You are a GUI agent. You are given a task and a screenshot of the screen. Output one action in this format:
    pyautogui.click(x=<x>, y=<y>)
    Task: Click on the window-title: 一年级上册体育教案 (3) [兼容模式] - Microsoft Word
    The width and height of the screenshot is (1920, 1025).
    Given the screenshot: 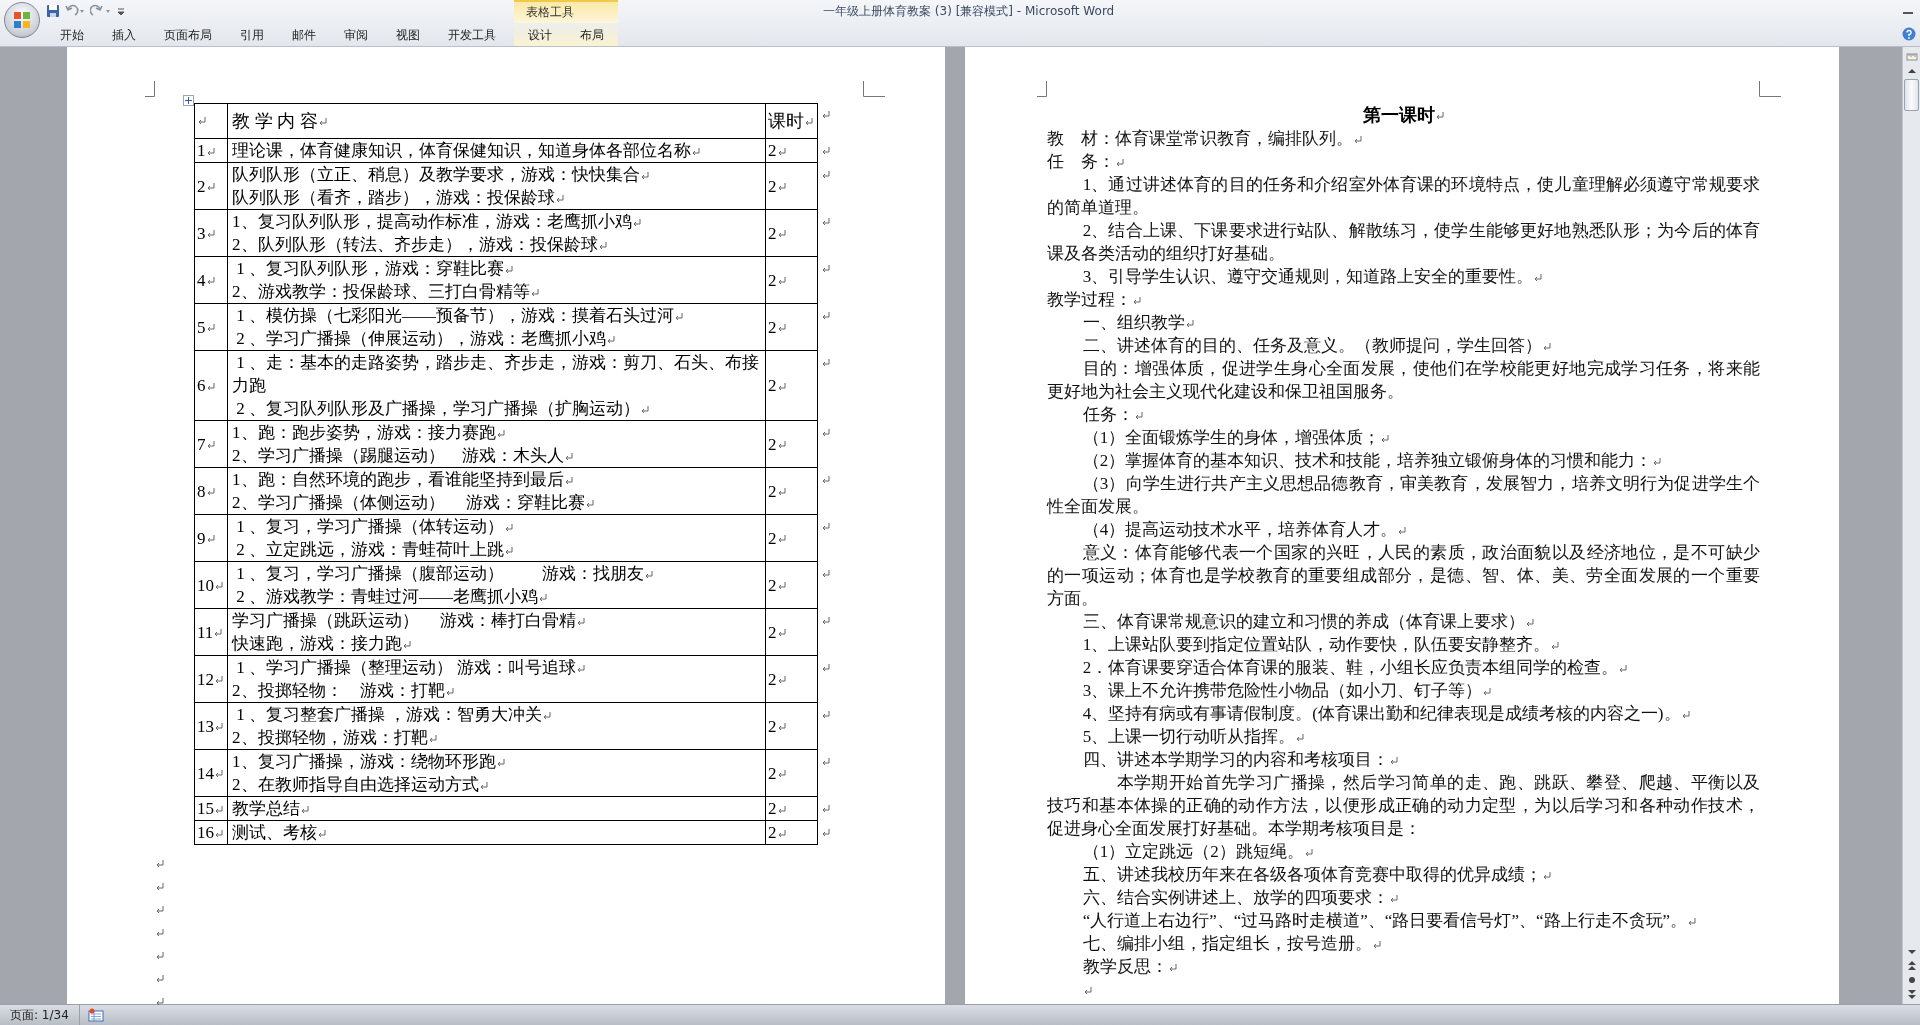 What is the action you would take?
    pyautogui.click(x=969, y=11)
    